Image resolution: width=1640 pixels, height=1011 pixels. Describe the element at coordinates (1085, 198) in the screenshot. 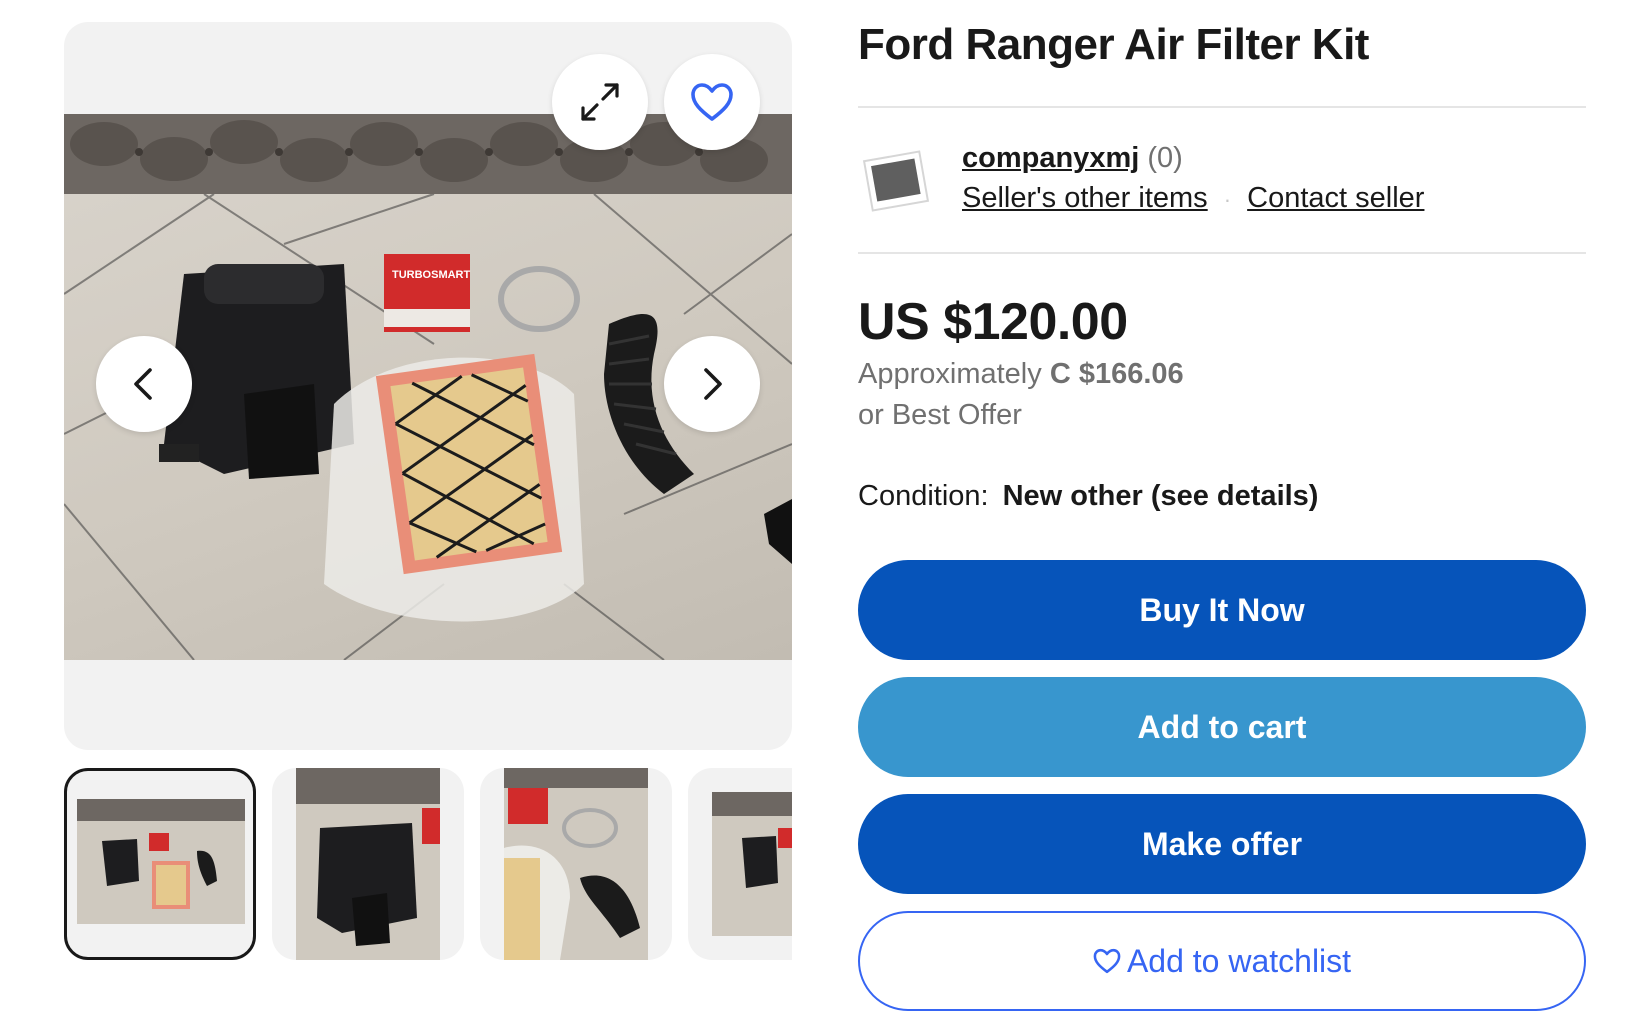

I see `seller-other-items-link: Seller's other items` at that location.